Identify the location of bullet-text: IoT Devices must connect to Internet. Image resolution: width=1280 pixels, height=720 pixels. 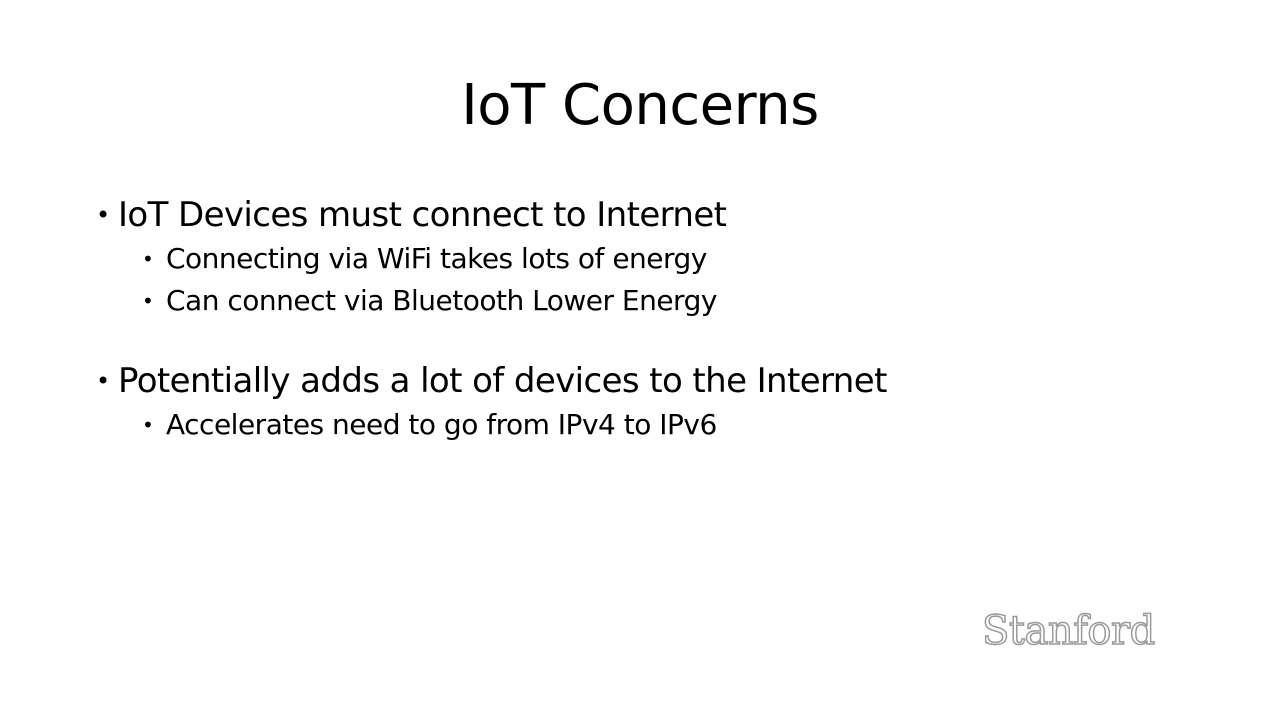
(422, 215).